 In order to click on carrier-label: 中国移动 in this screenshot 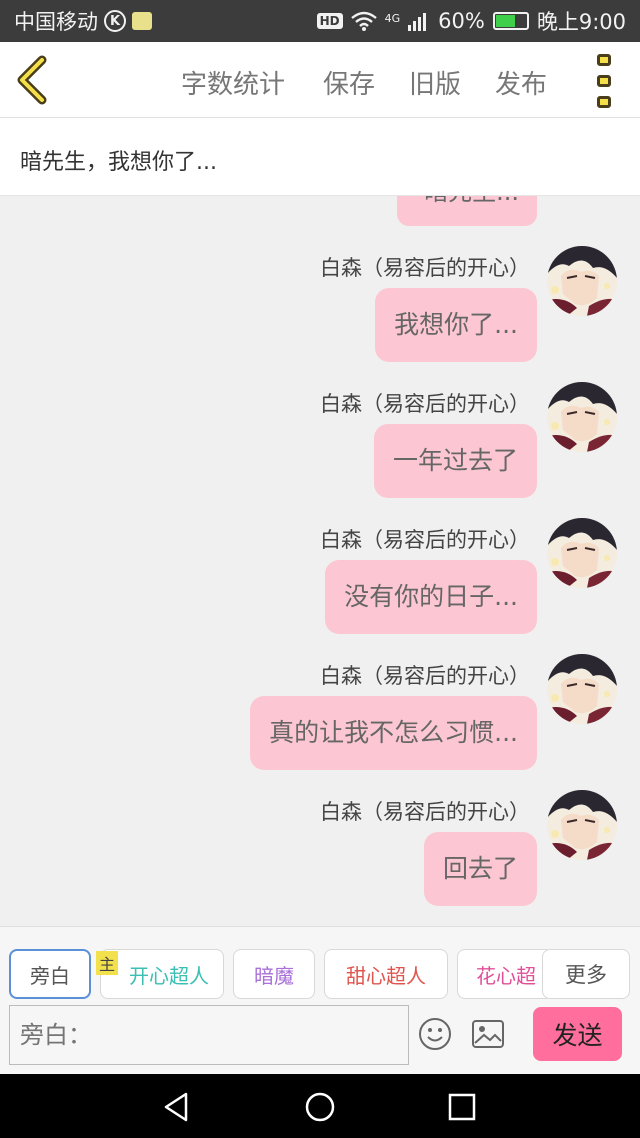, I will do `click(56, 22)`.